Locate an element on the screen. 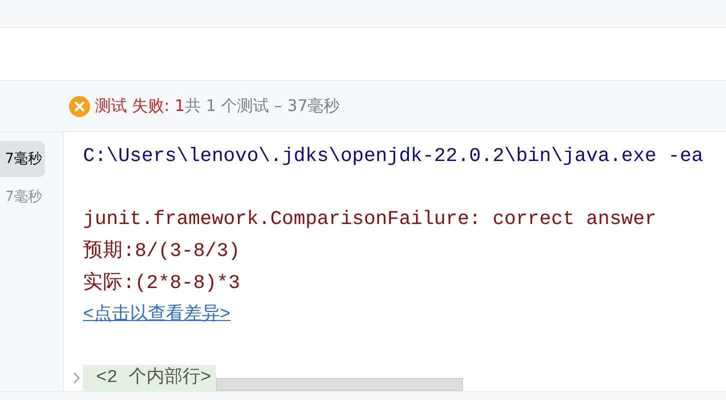  diff-link: <点击以查看差异> is located at coordinates (157, 314).